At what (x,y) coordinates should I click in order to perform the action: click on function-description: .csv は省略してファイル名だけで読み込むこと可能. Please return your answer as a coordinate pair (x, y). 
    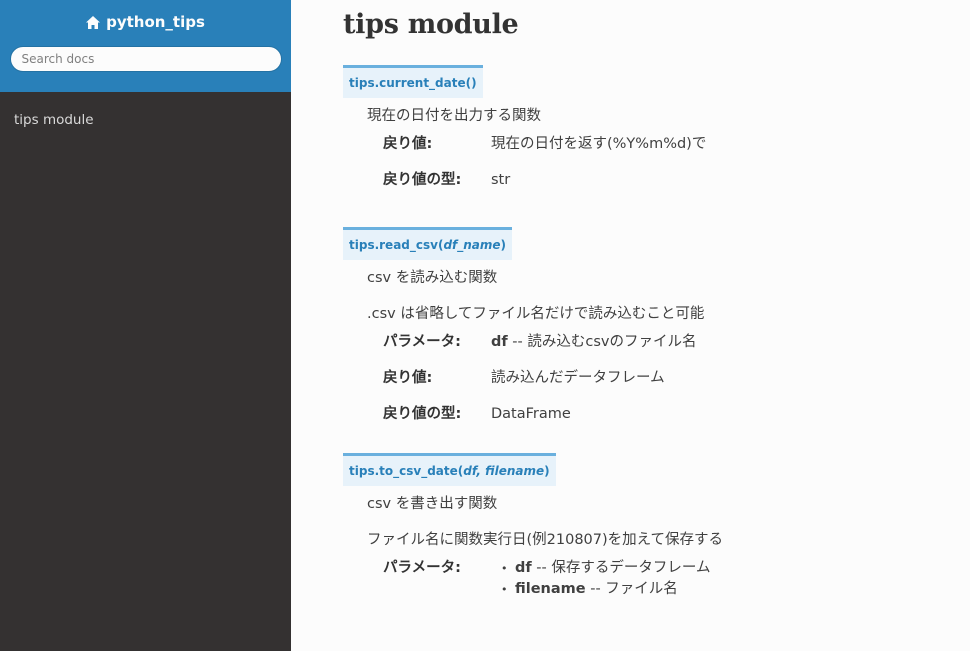
    Looking at the image, I should click on (536, 314).